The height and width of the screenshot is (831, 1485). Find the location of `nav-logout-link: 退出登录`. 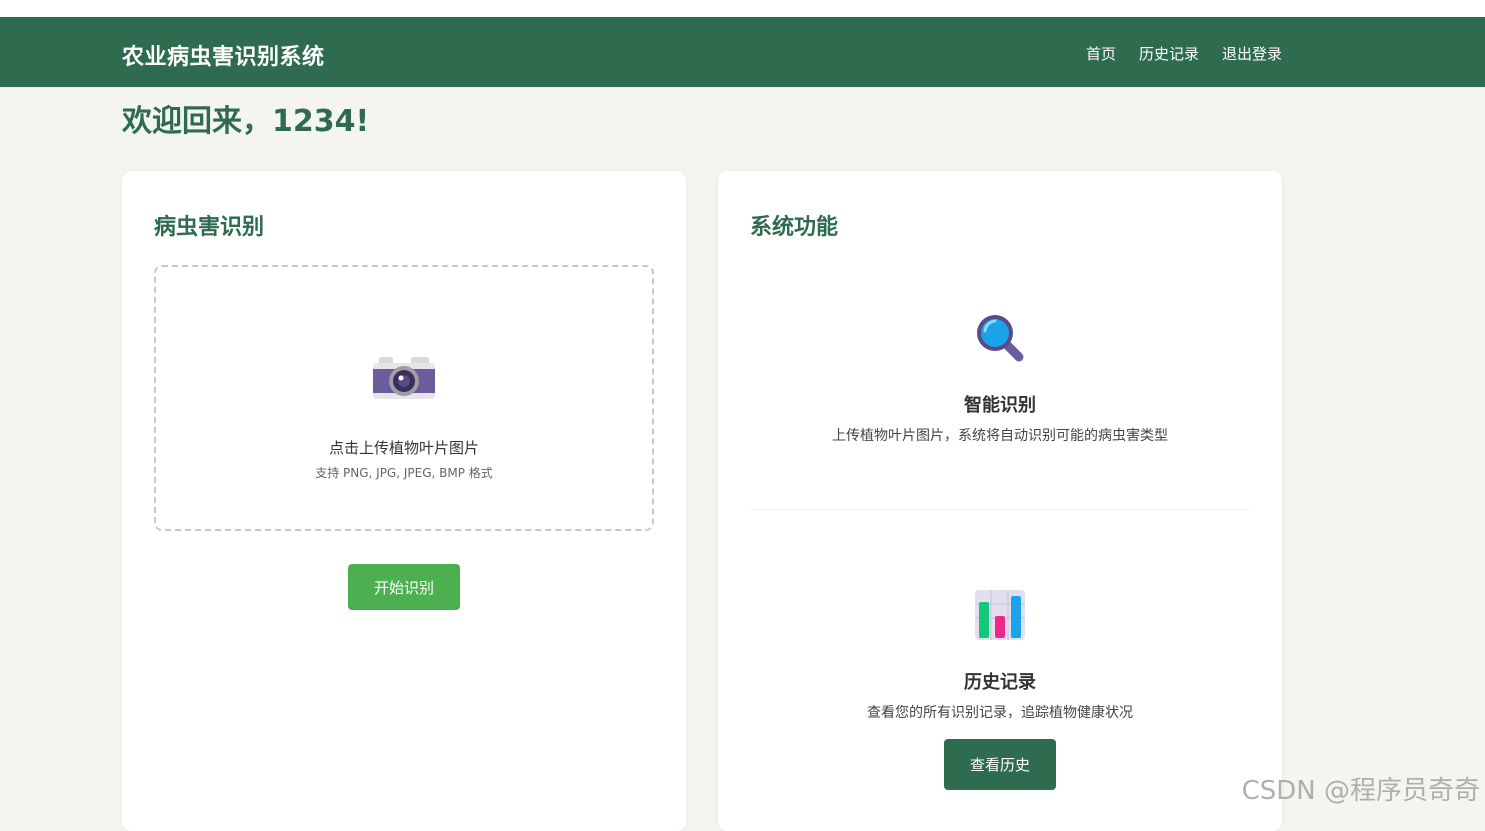

nav-logout-link: 退出登录 is located at coordinates (1252, 53).